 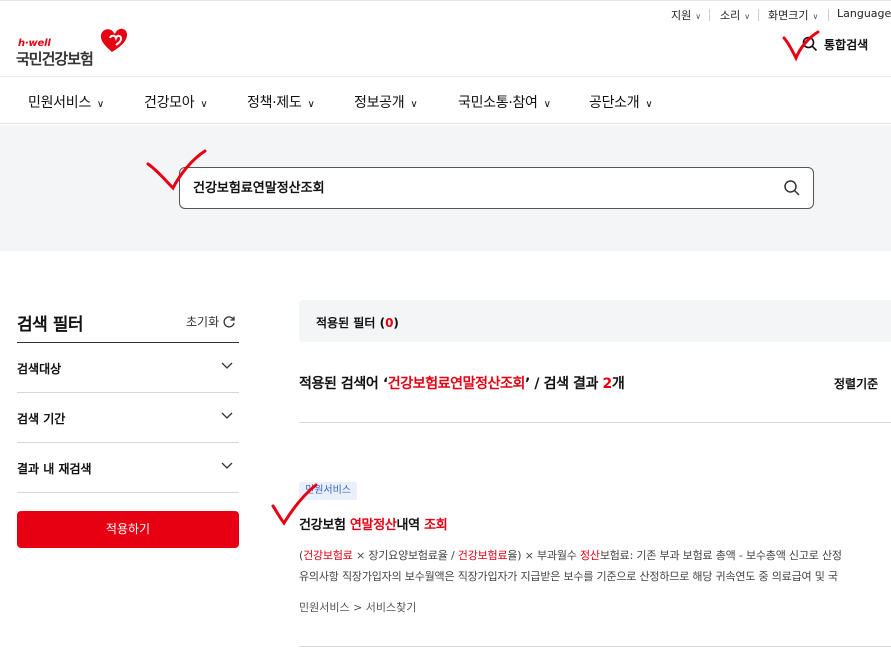 I want to click on filter-title: 검색 필터, so click(x=50, y=325).